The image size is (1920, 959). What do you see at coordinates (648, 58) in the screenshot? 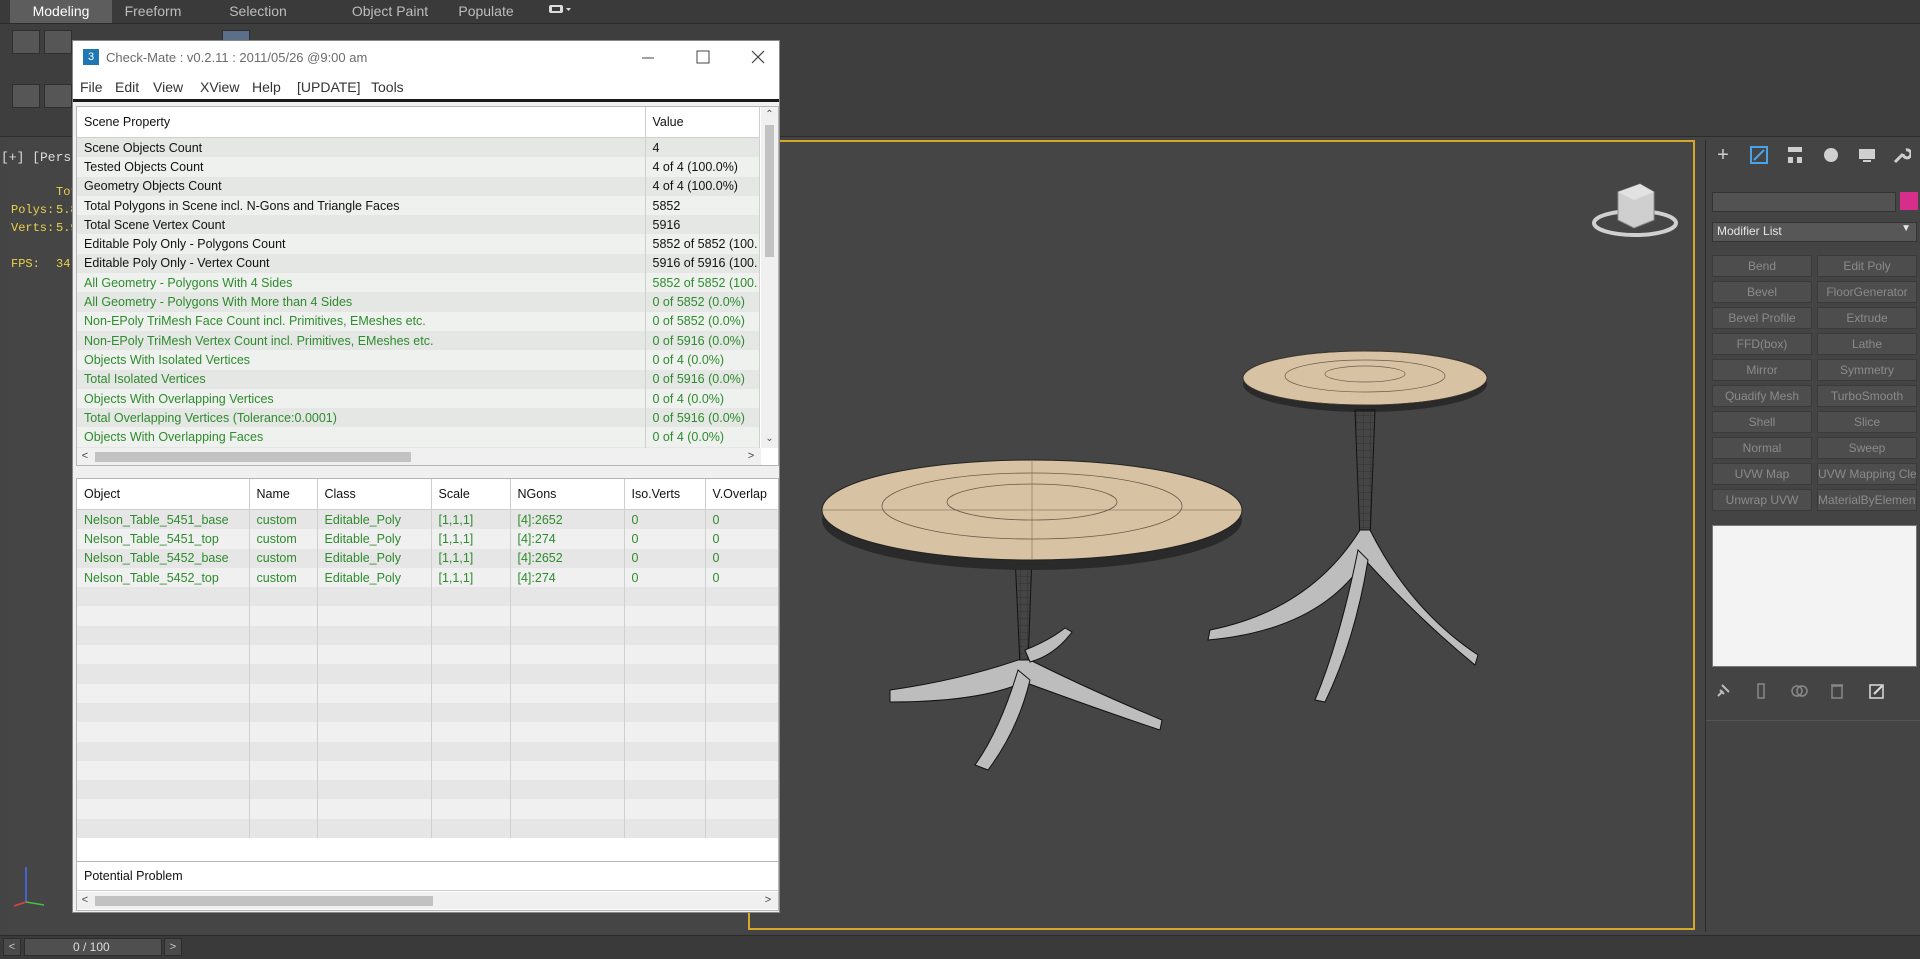
I see `minimize-icon` at bounding box center [648, 58].